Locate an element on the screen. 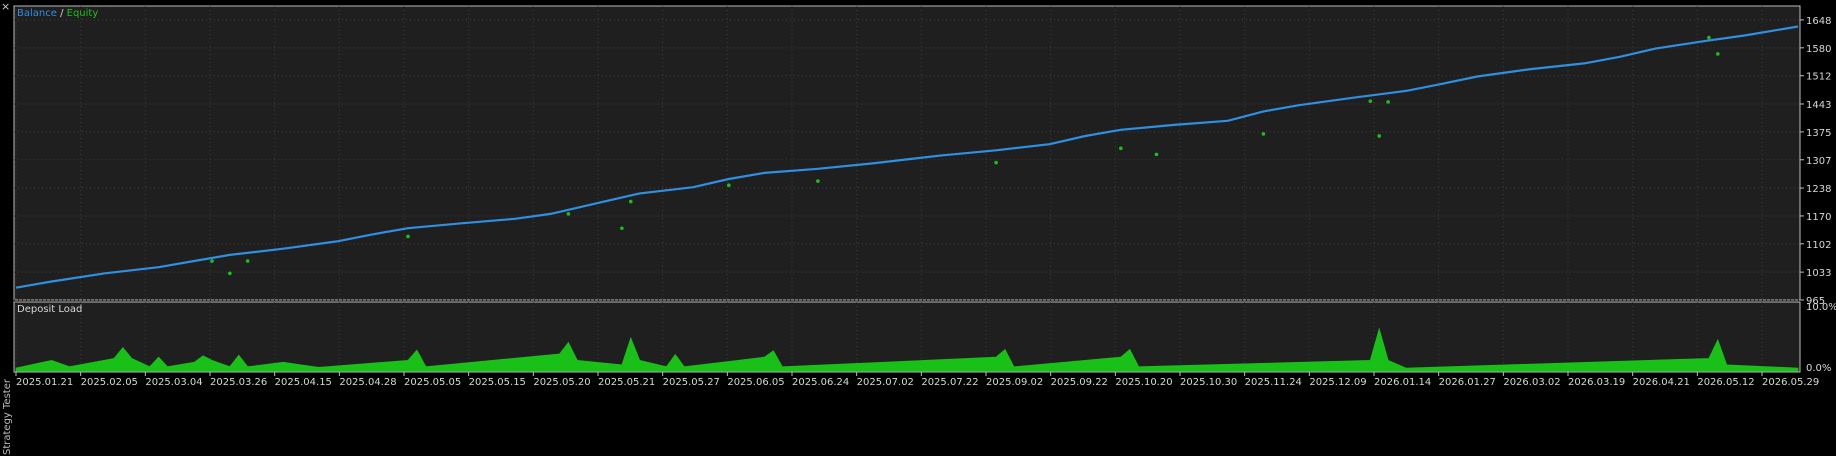  x-tick-label: 2025.09.02 is located at coordinates (1014, 382).